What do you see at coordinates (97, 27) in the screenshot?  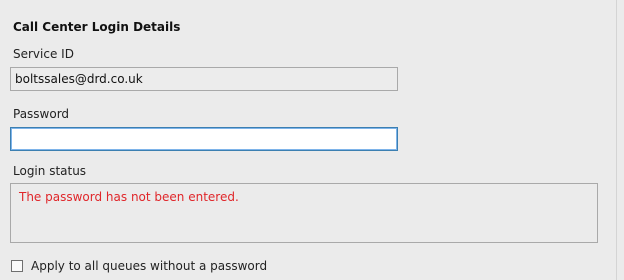 I see `section-title: Call Center Login Details` at bounding box center [97, 27].